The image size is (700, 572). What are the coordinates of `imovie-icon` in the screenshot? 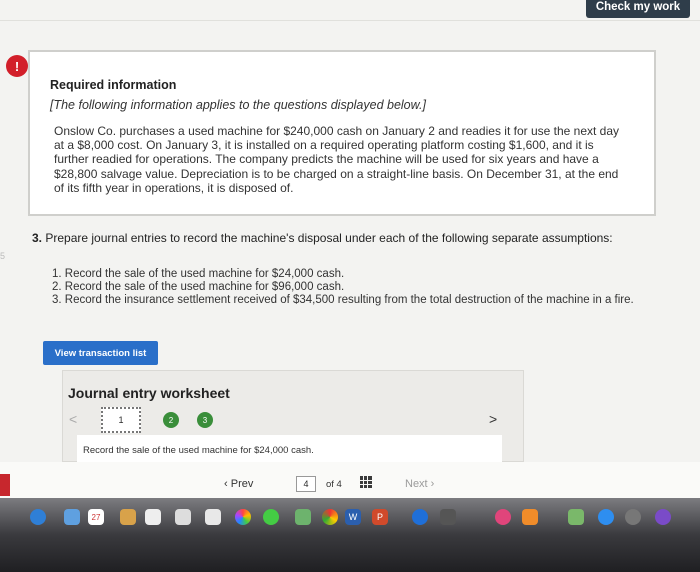 It's located at (448, 517).